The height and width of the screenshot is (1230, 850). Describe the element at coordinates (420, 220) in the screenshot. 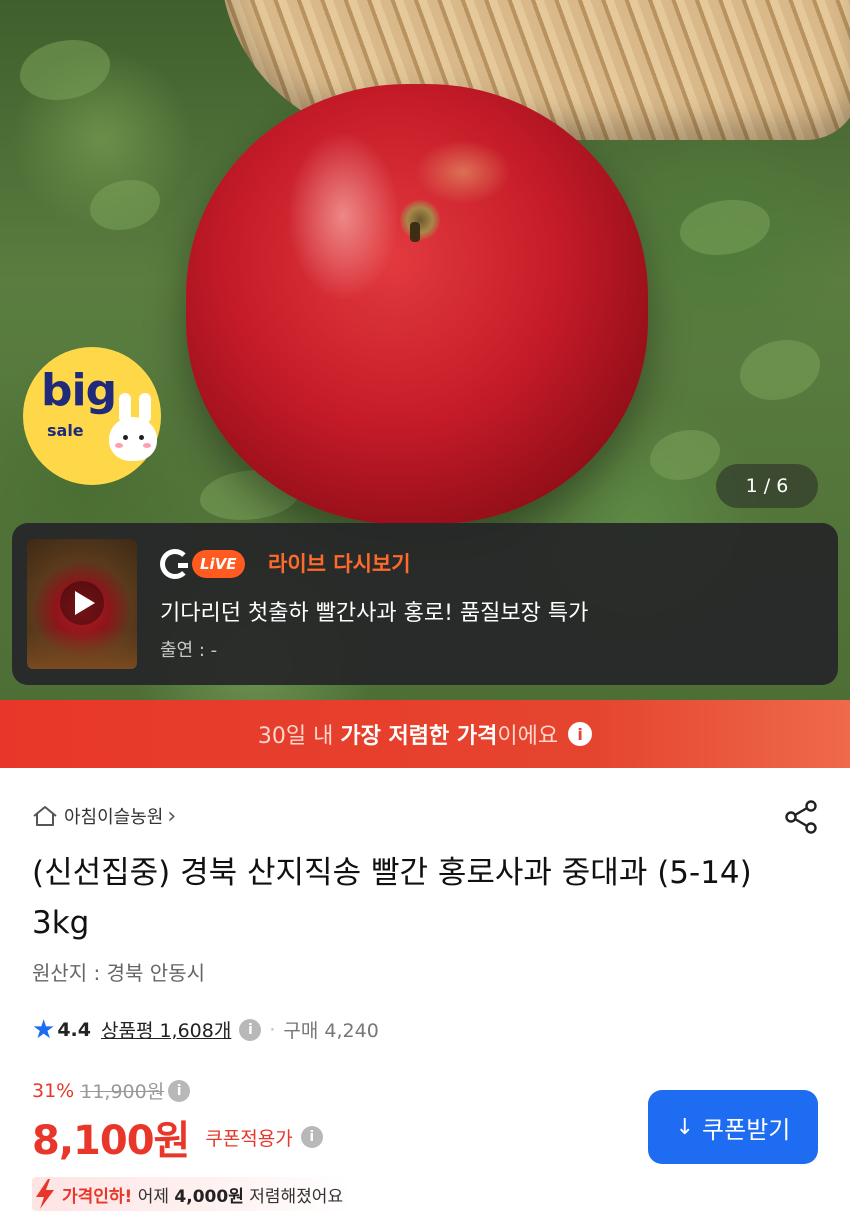

I see `apple-stem-area` at that location.